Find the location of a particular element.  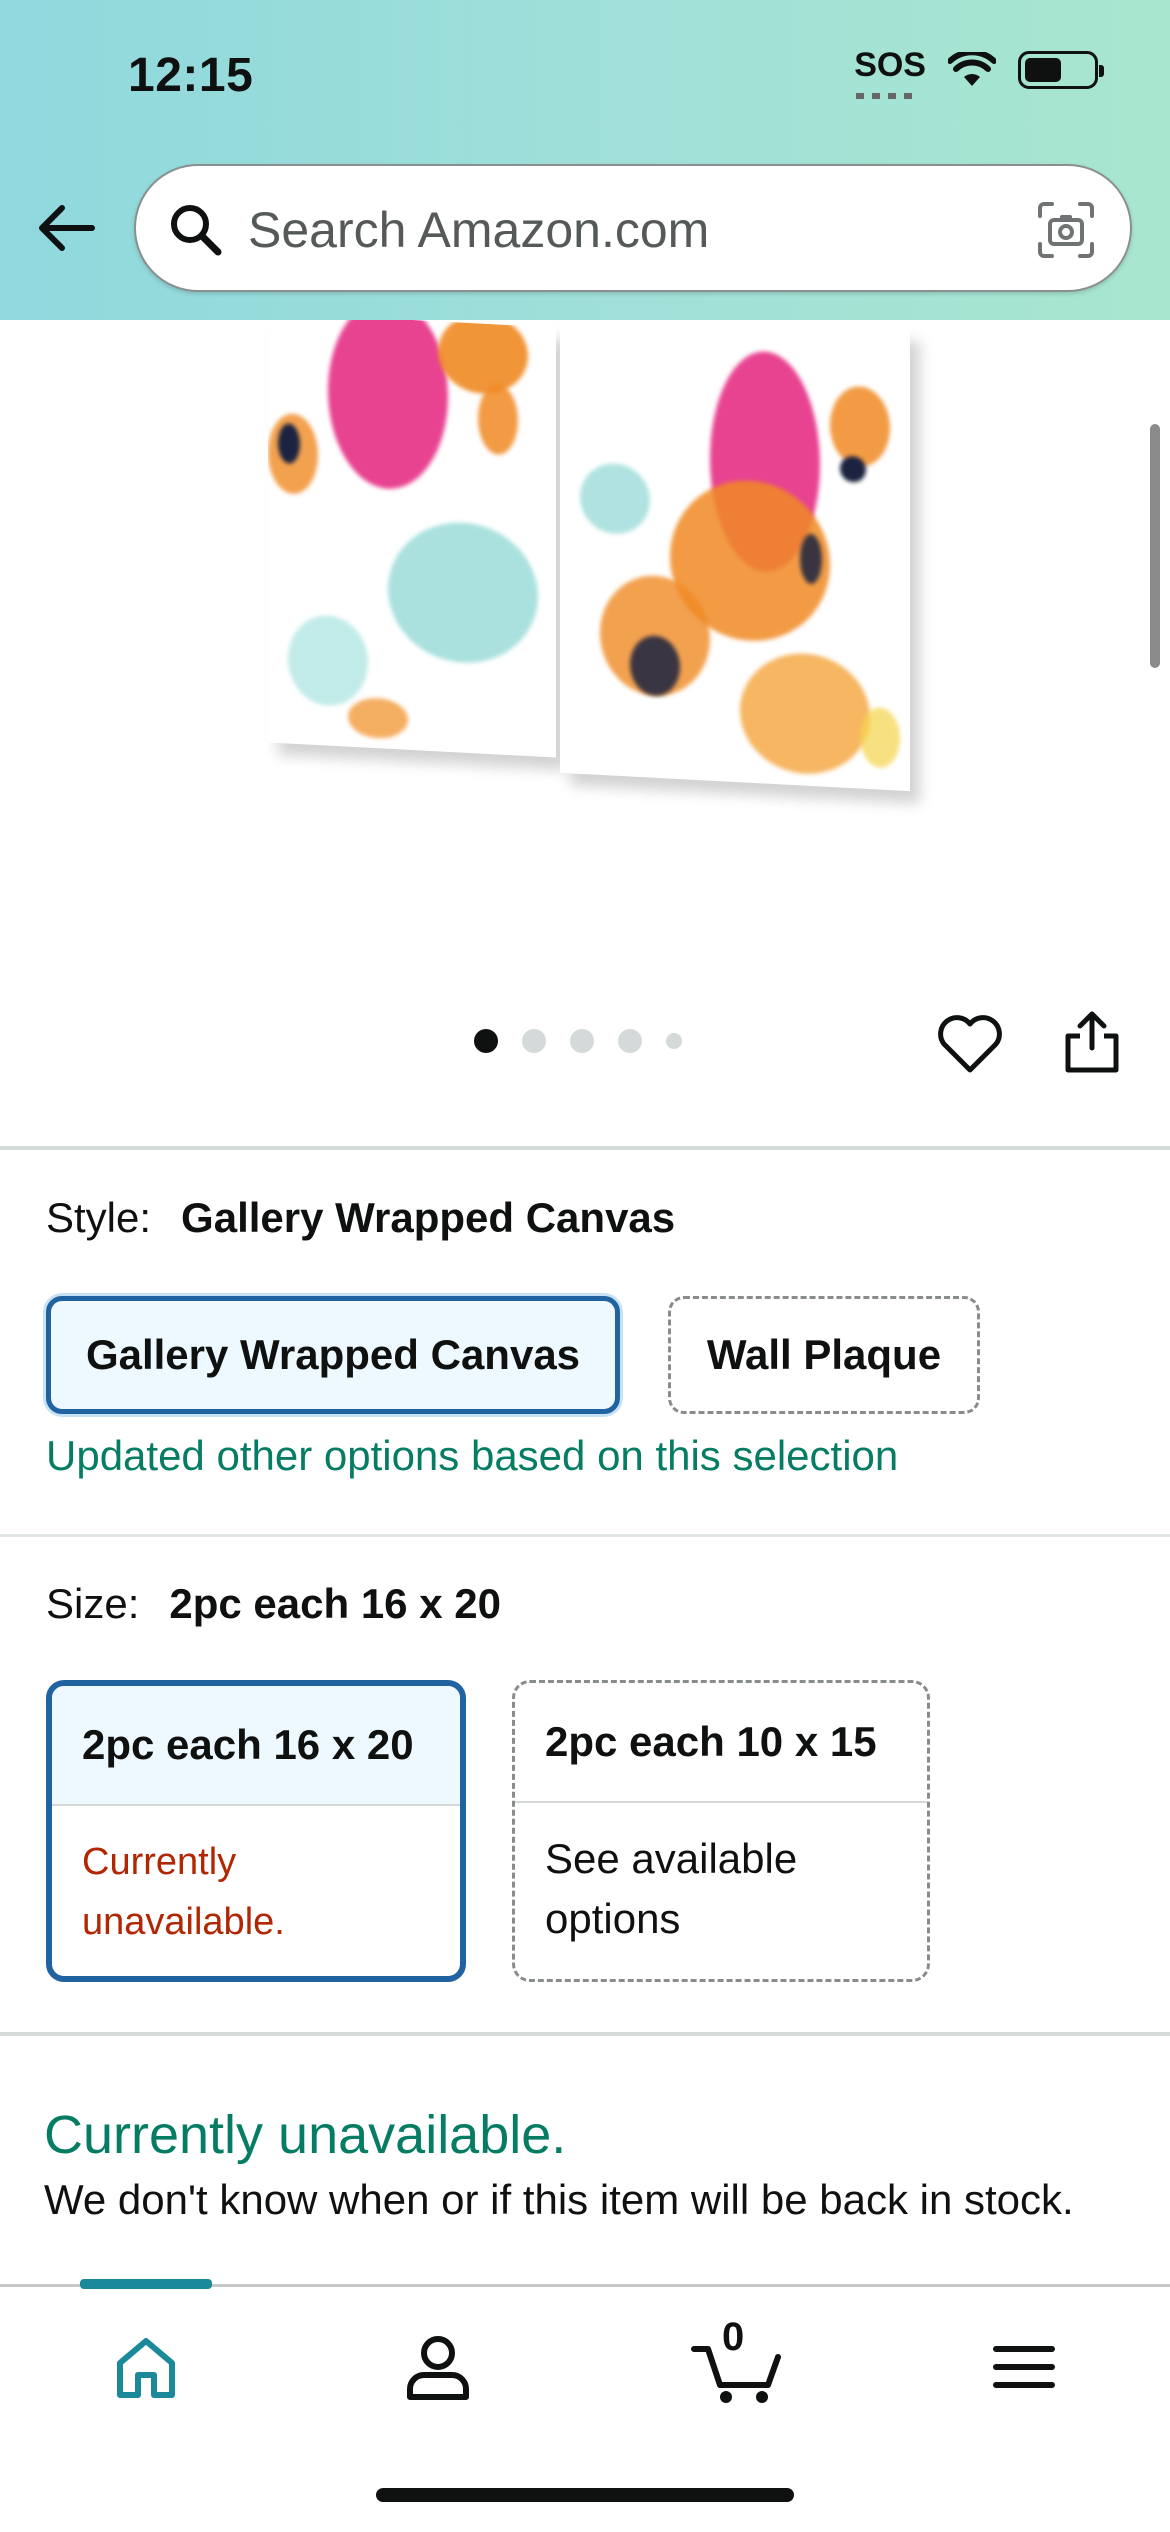

menu-icon is located at coordinates (1024, 2367).